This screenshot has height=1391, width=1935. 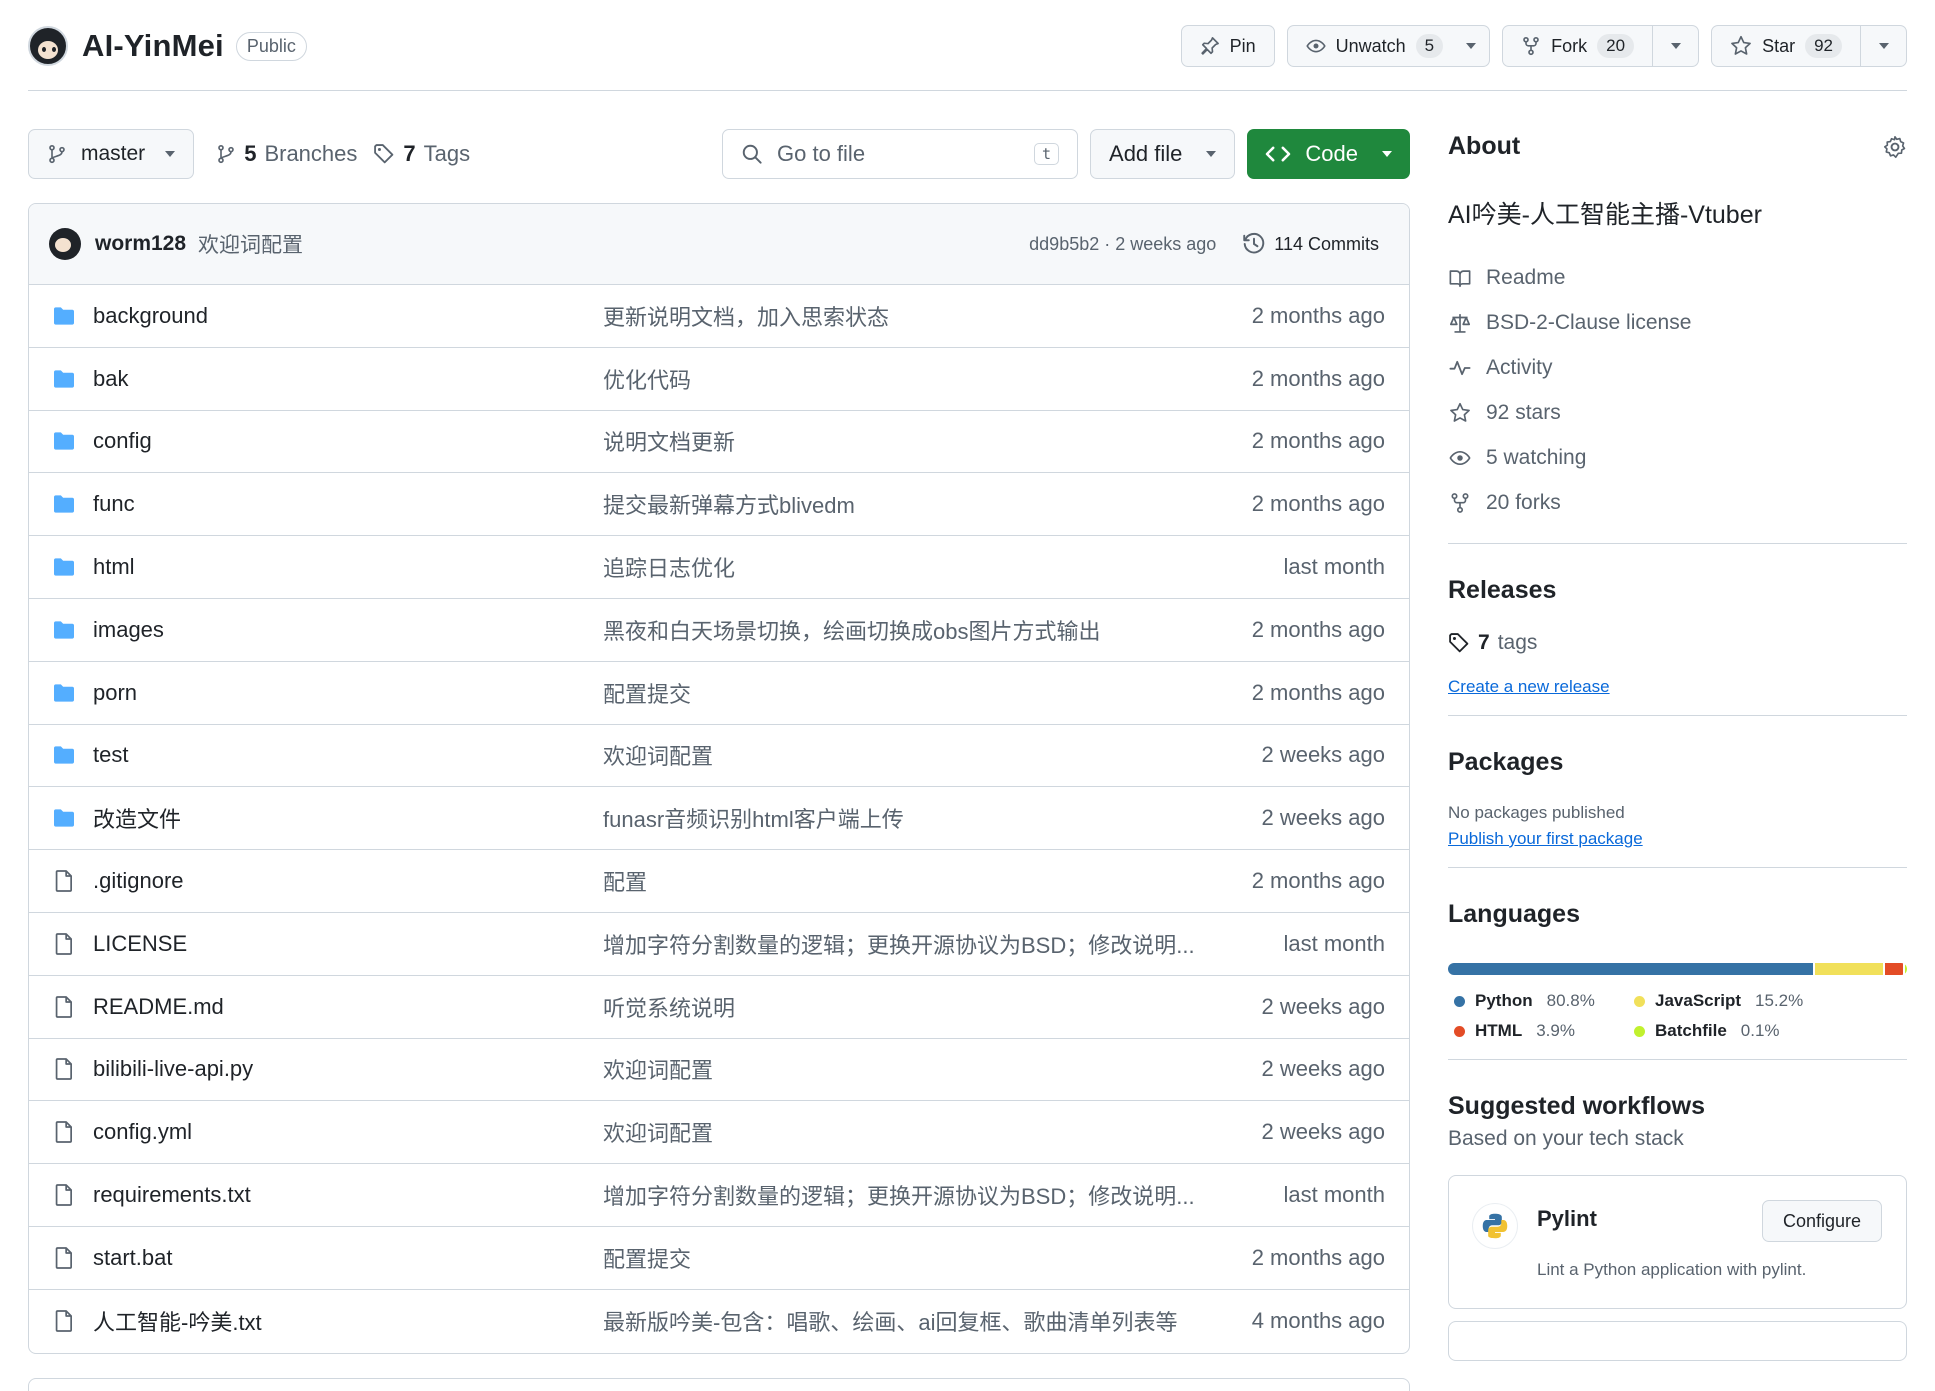 What do you see at coordinates (348, 379) in the screenshot?
I see `file-name: bak` at bounding box center [348, 379].